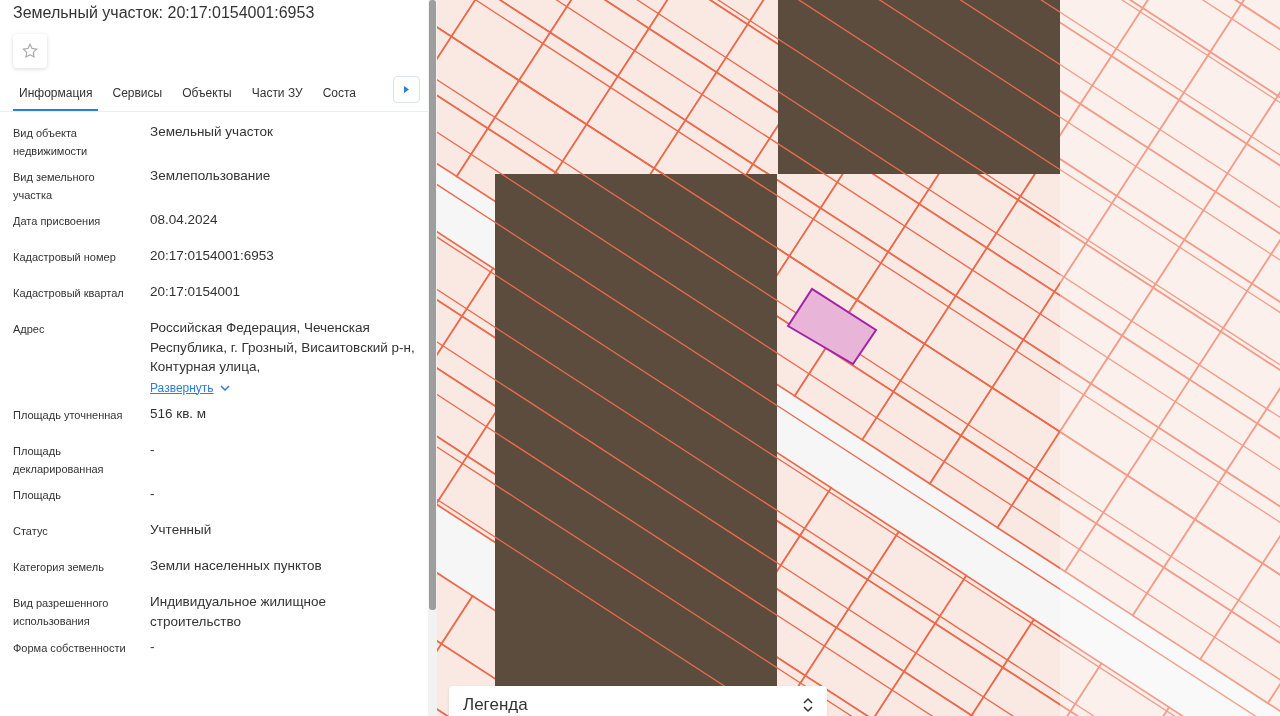  What do you see at coordinates (59, 460) in the screenshot?
I see `field-label: Площадь декларированная` at bounding box center [59, 460].